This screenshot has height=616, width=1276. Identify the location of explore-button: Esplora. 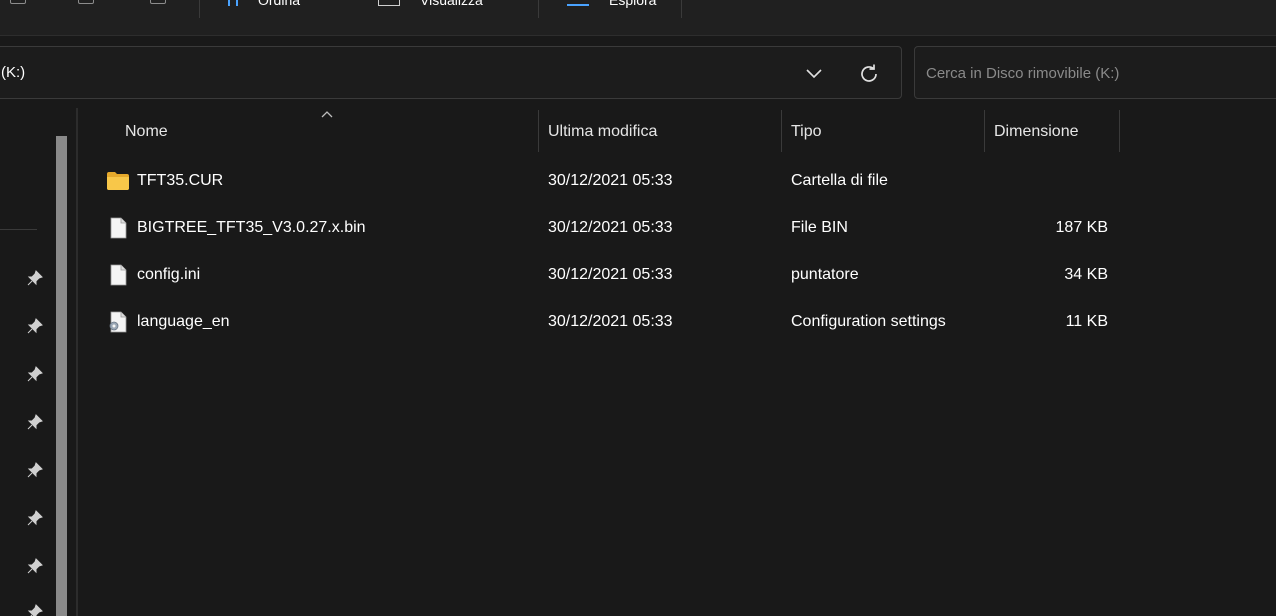
(611, 5).